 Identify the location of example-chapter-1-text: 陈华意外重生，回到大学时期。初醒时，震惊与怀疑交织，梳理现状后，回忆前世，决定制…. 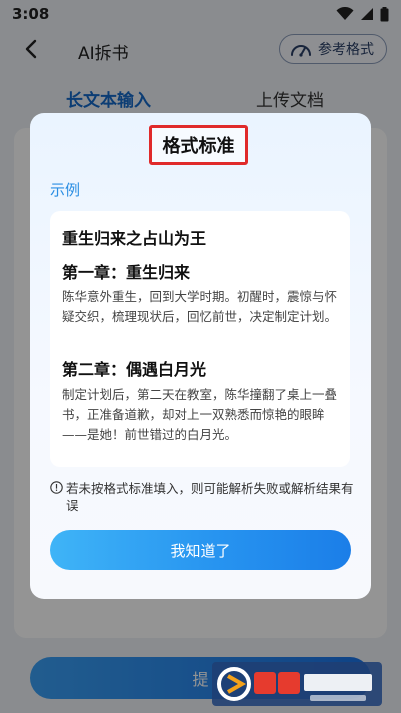
(200, 306).